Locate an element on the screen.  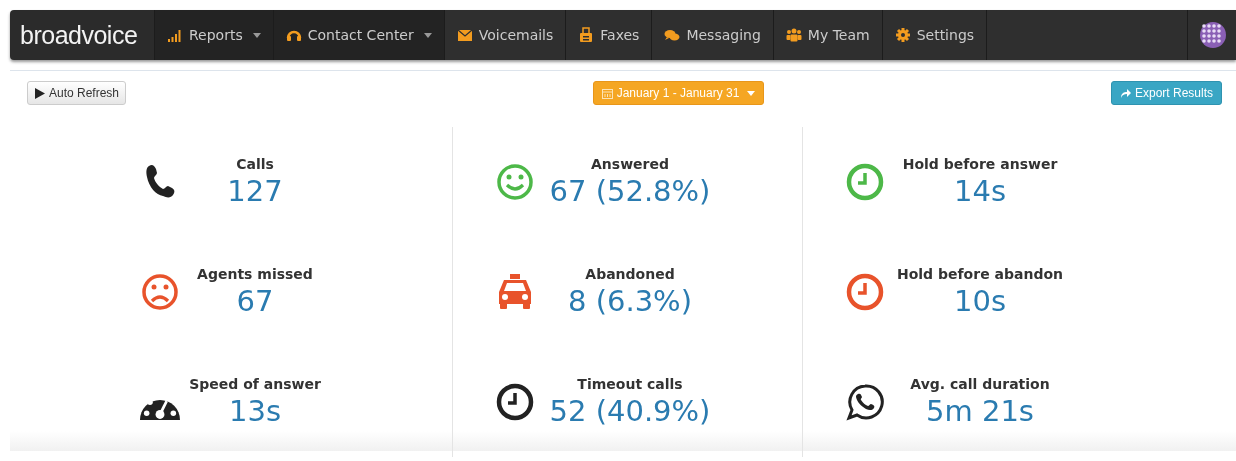
nav-item: Reports is located at coordinates (213, 35).